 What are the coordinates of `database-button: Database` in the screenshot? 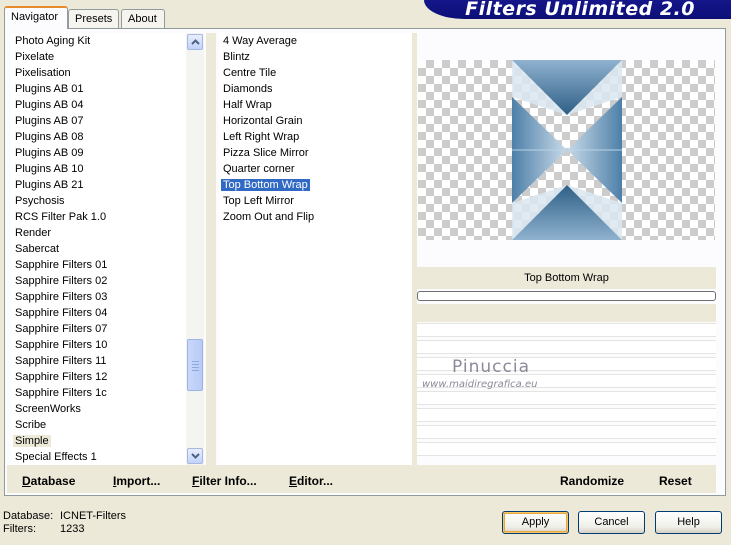 It's located at (48, 481).